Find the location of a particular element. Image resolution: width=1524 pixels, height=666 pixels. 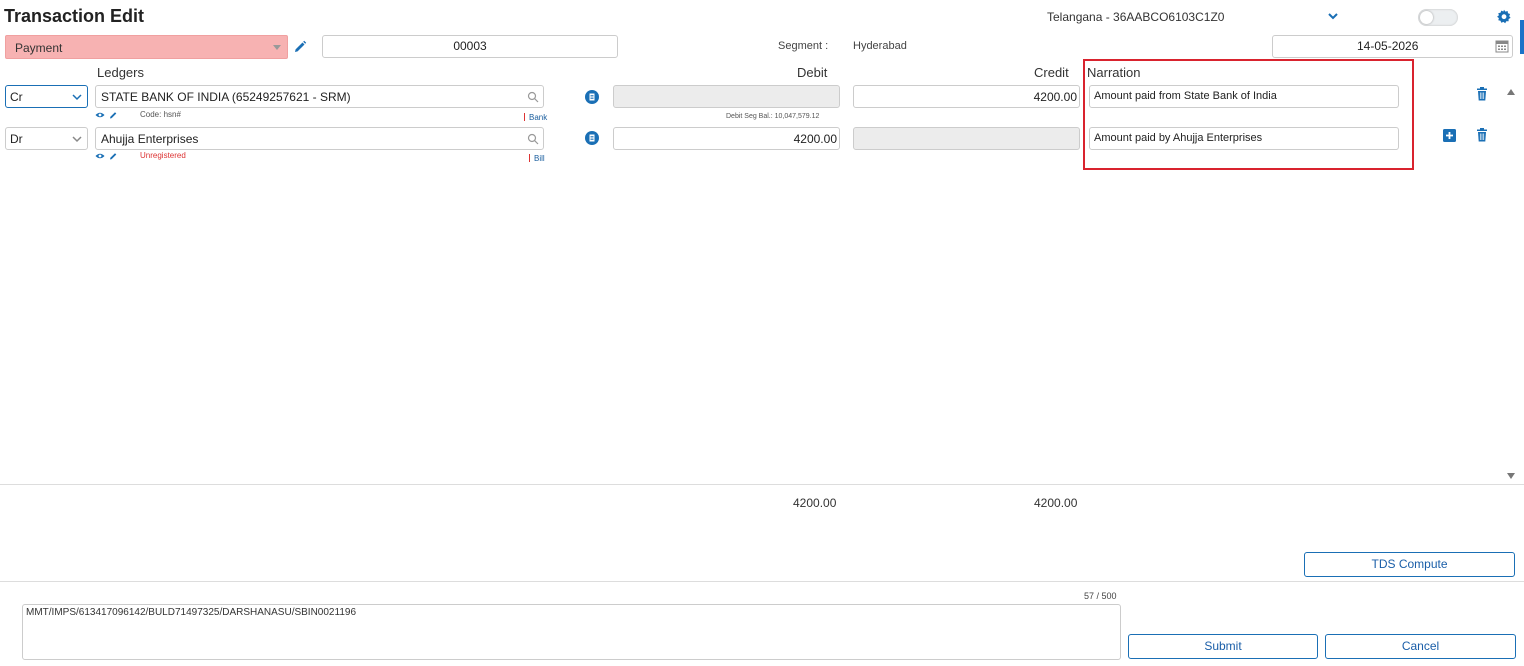

ledger-tag: Bank is located at coordinates (535, 117).